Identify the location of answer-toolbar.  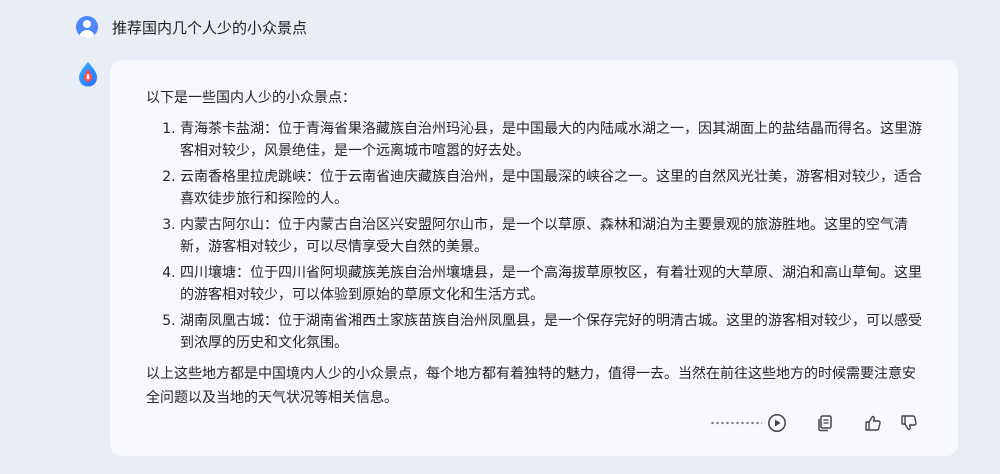
(815, 423).